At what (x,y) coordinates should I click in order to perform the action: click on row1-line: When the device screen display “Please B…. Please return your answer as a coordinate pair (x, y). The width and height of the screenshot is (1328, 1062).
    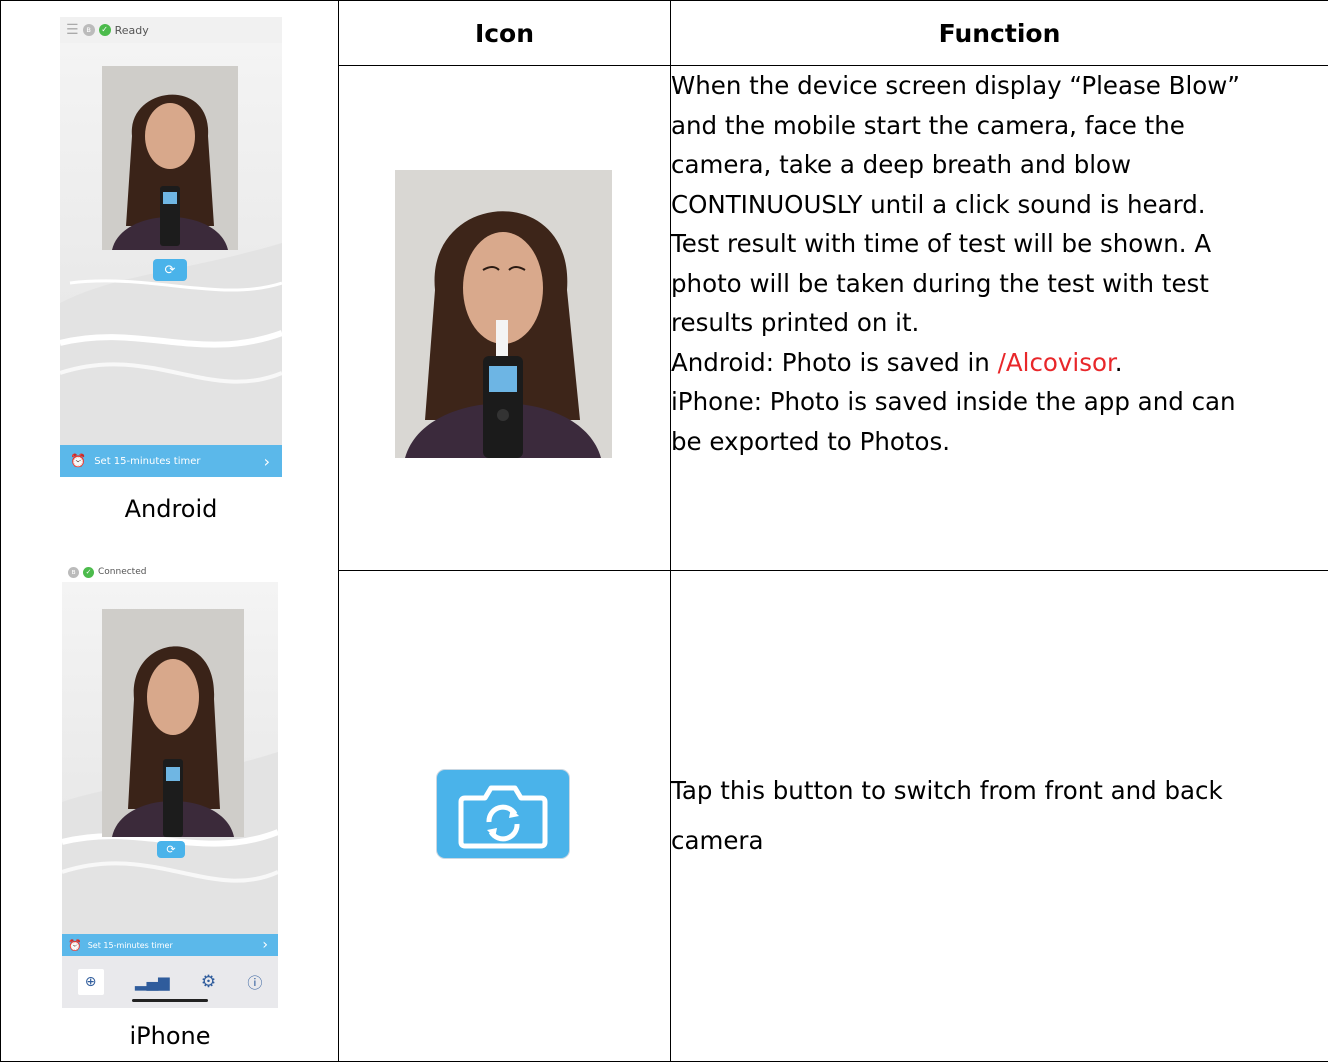
    Looking at the image, I should click on (955, 85).